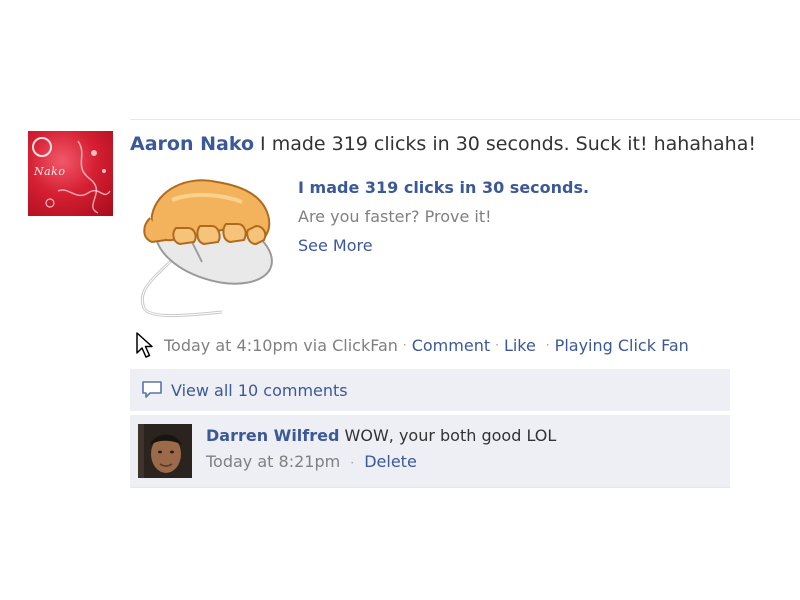 The width and height of the screenshot is (800, 600). I want to click on person-photo-icon, so click(165, 451).